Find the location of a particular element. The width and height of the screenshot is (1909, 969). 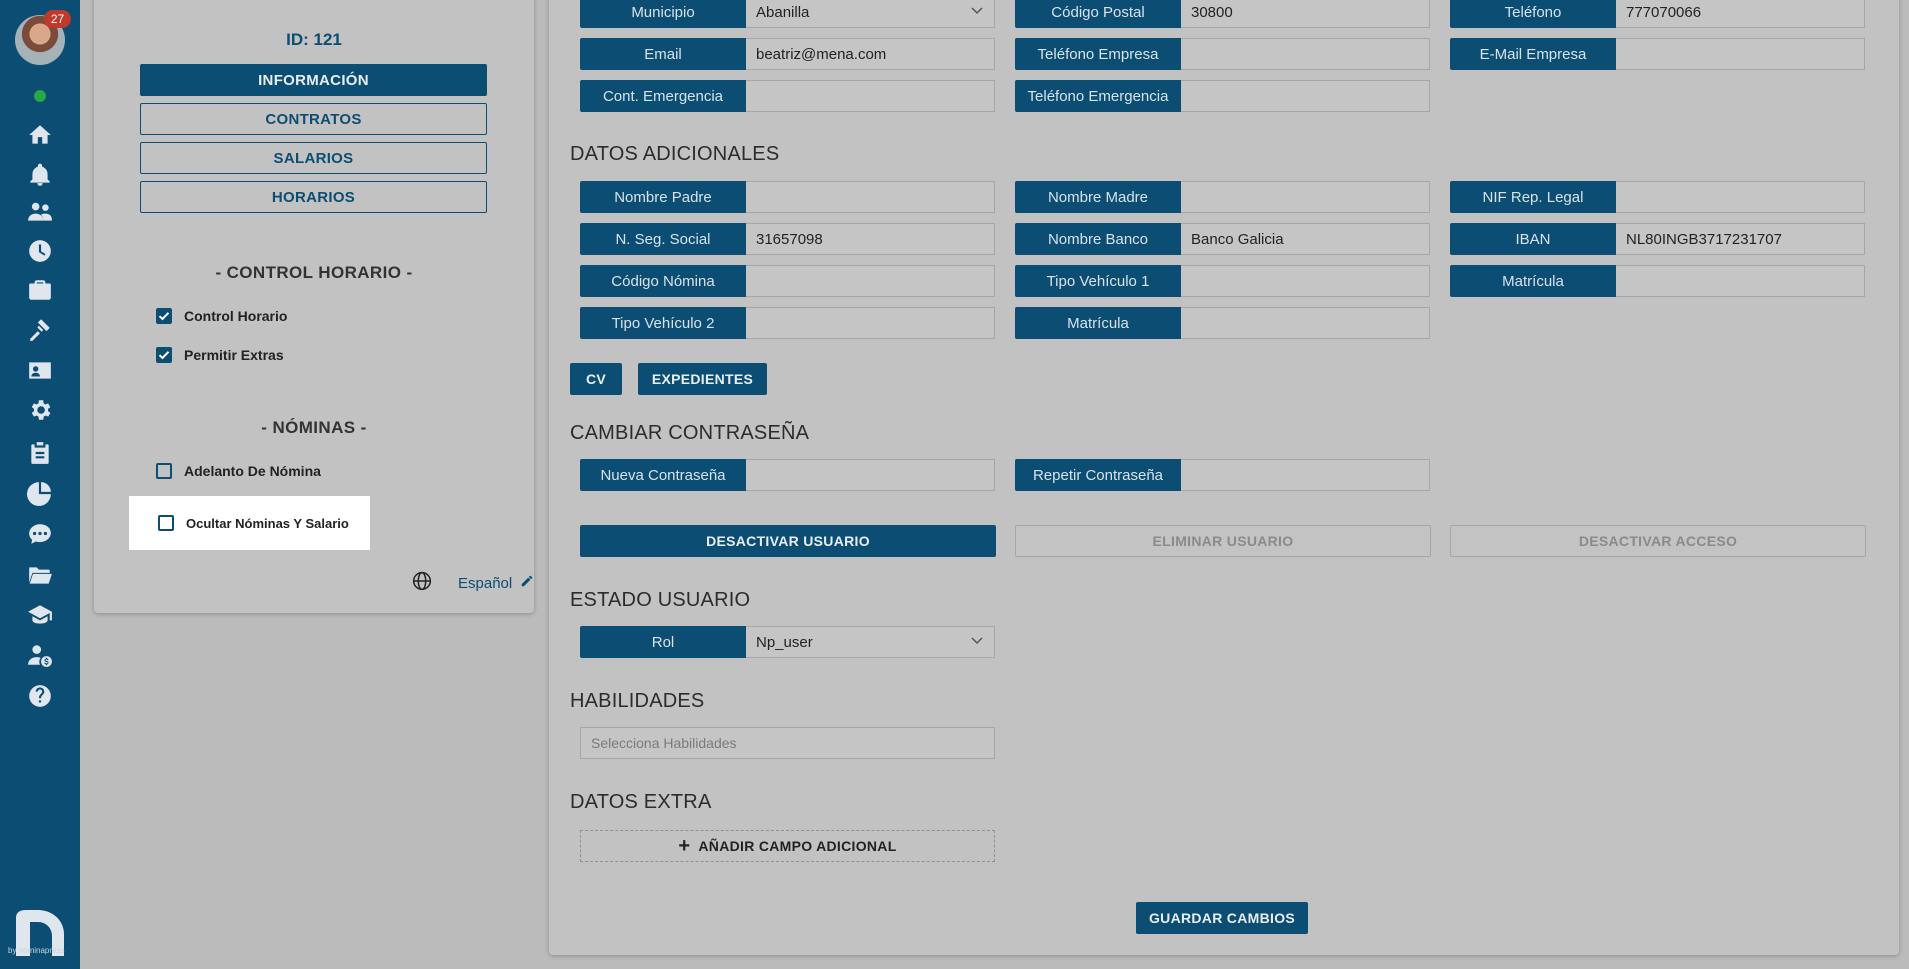

matricula-2-input is located at coordinates (1305, 323).